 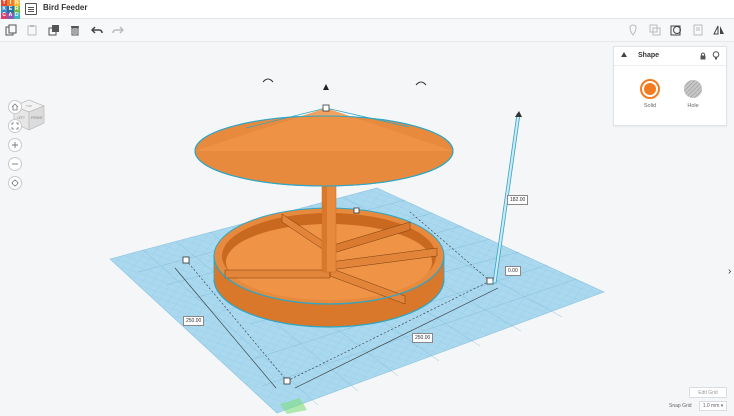 I want to click on lock-icon, so click(x=703, y=56).